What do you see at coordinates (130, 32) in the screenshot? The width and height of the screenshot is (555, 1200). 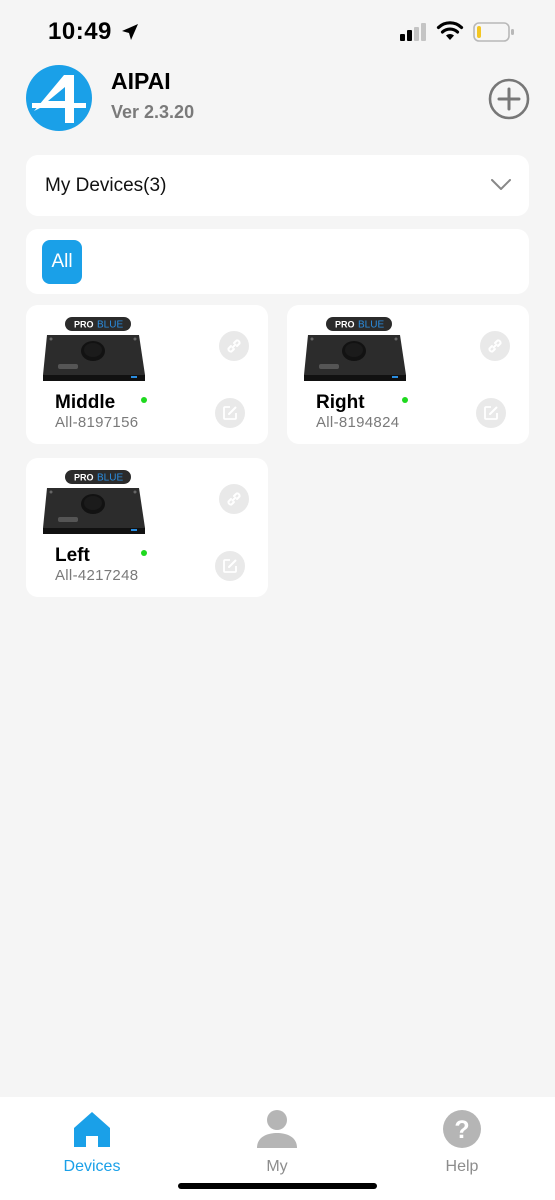 I see `location-arrow-icon` at bounding box center [130, 32].